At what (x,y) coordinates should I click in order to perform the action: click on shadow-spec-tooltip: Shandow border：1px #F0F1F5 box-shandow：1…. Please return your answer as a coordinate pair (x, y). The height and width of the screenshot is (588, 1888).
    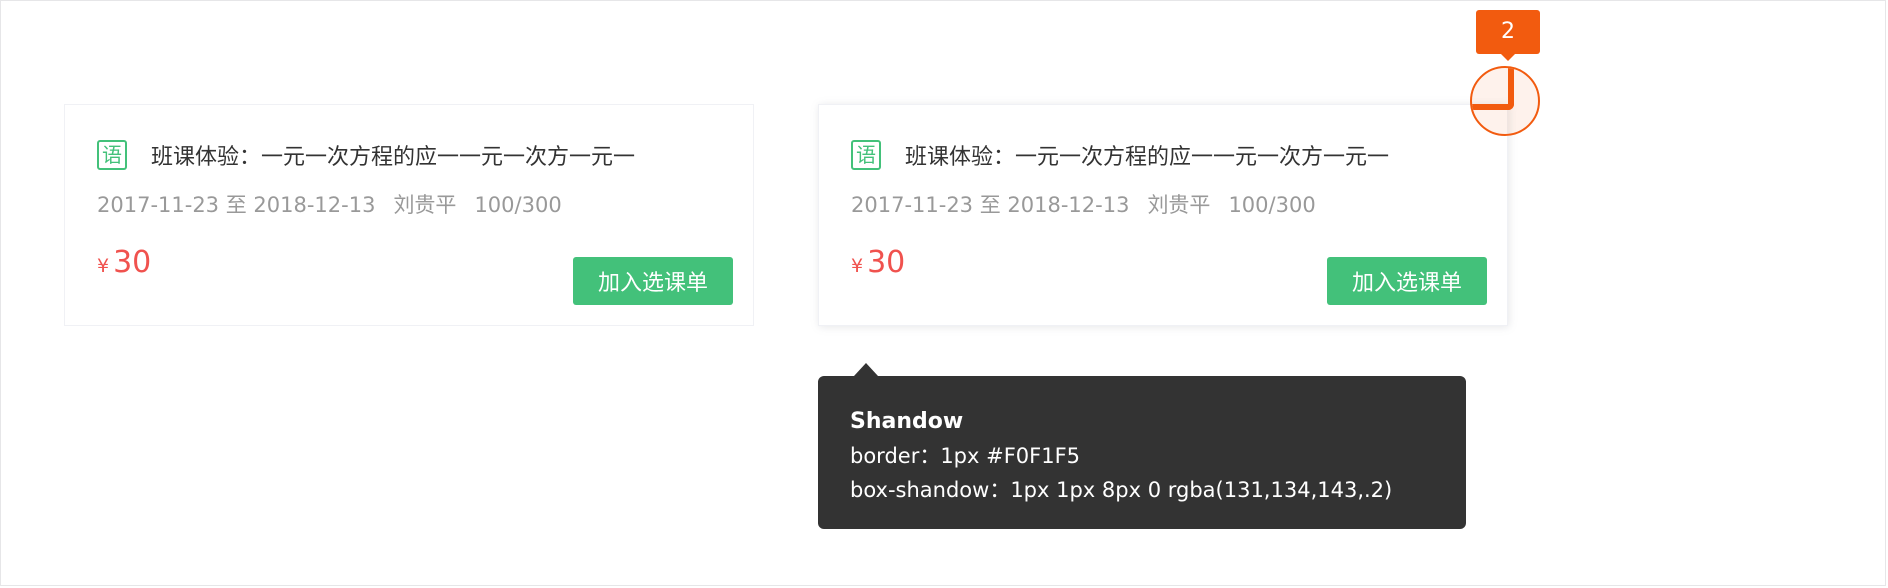
    Looking at the image, I should click on (1142, 446).